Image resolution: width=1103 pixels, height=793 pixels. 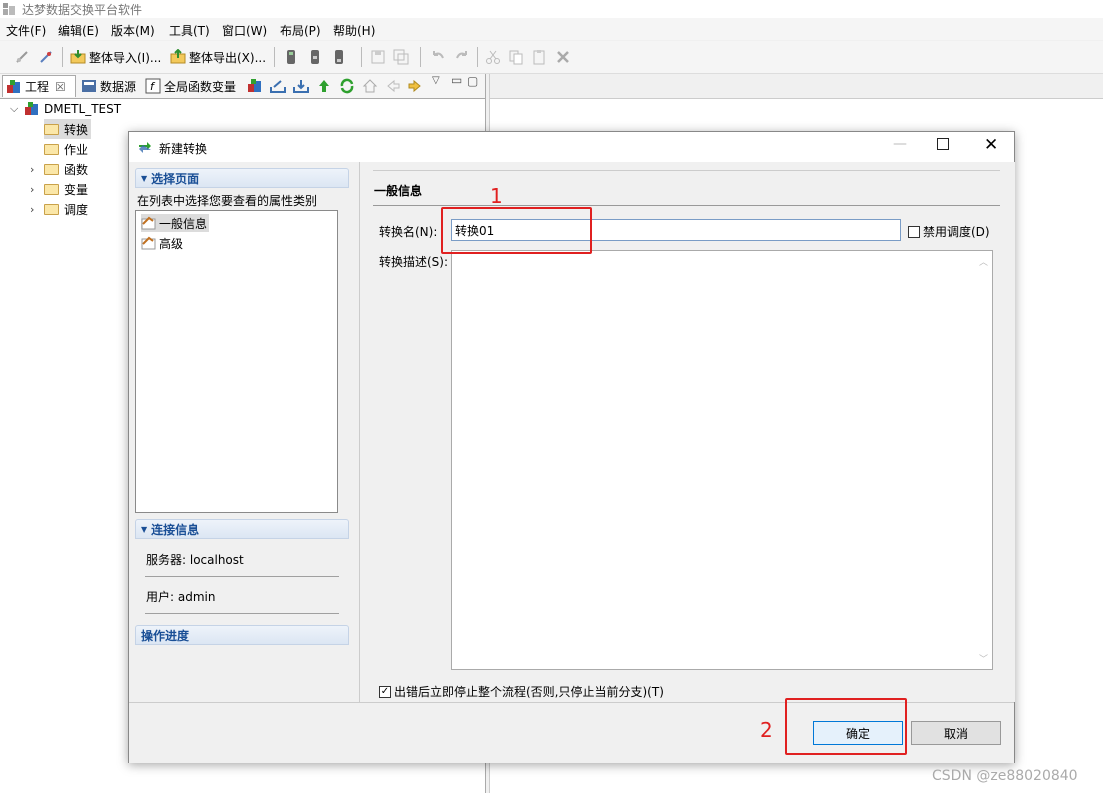 What do you see at coordinates (300, 30) in the screenshot?
I see `menu-layout: 布局(P)` at bounding box center [300, 30].